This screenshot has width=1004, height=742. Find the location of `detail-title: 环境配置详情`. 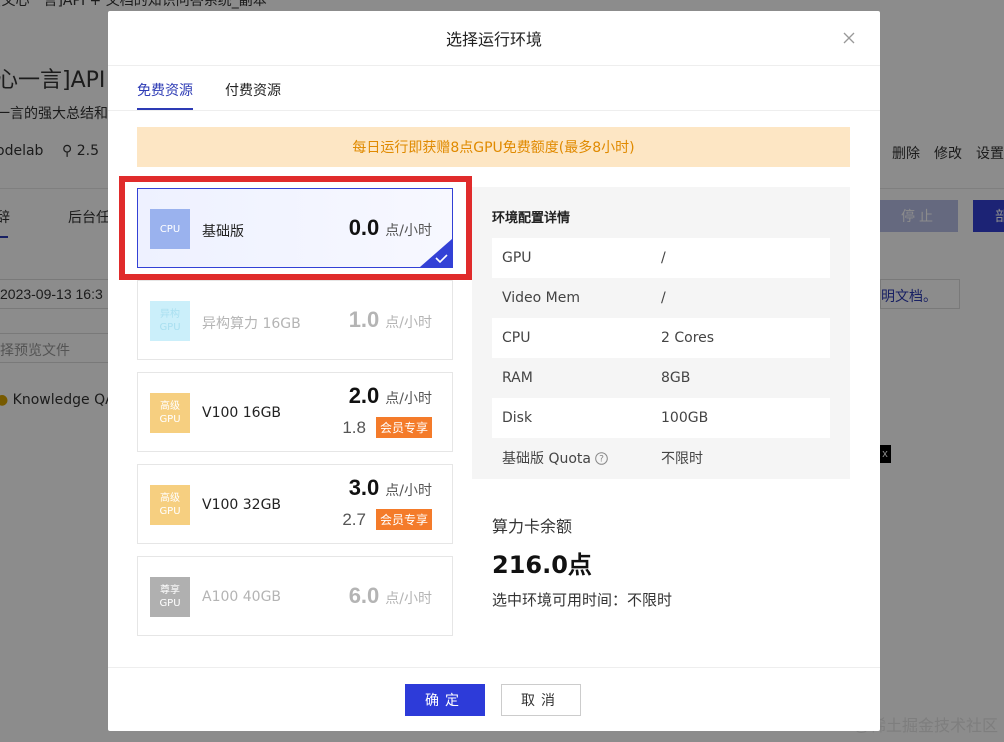

detail-title: 环境配置详情 is located at coordinates (531, 218).